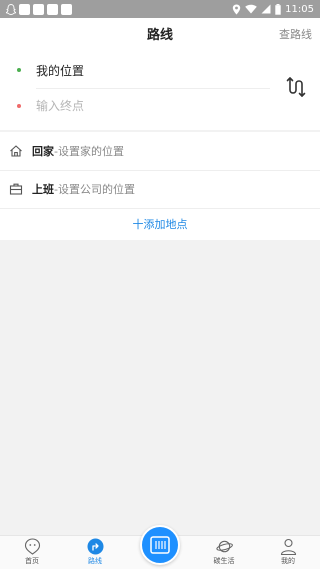 This screenshot has width=320, height=569. I want to click on page-title: 路线, so click(159, 35).